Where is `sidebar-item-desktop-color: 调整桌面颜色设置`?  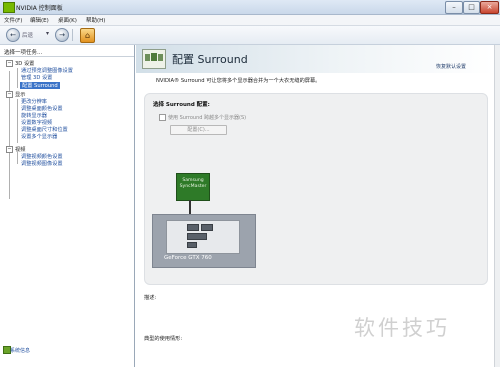
sidebar-item-desktop-color: 调整桌面颜色设置 is located at coordinates (42, 108).